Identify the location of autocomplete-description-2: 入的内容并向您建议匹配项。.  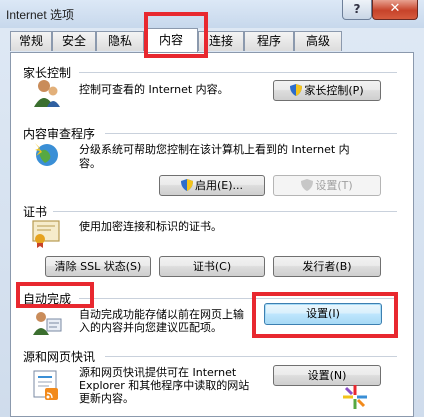
(150, 327).